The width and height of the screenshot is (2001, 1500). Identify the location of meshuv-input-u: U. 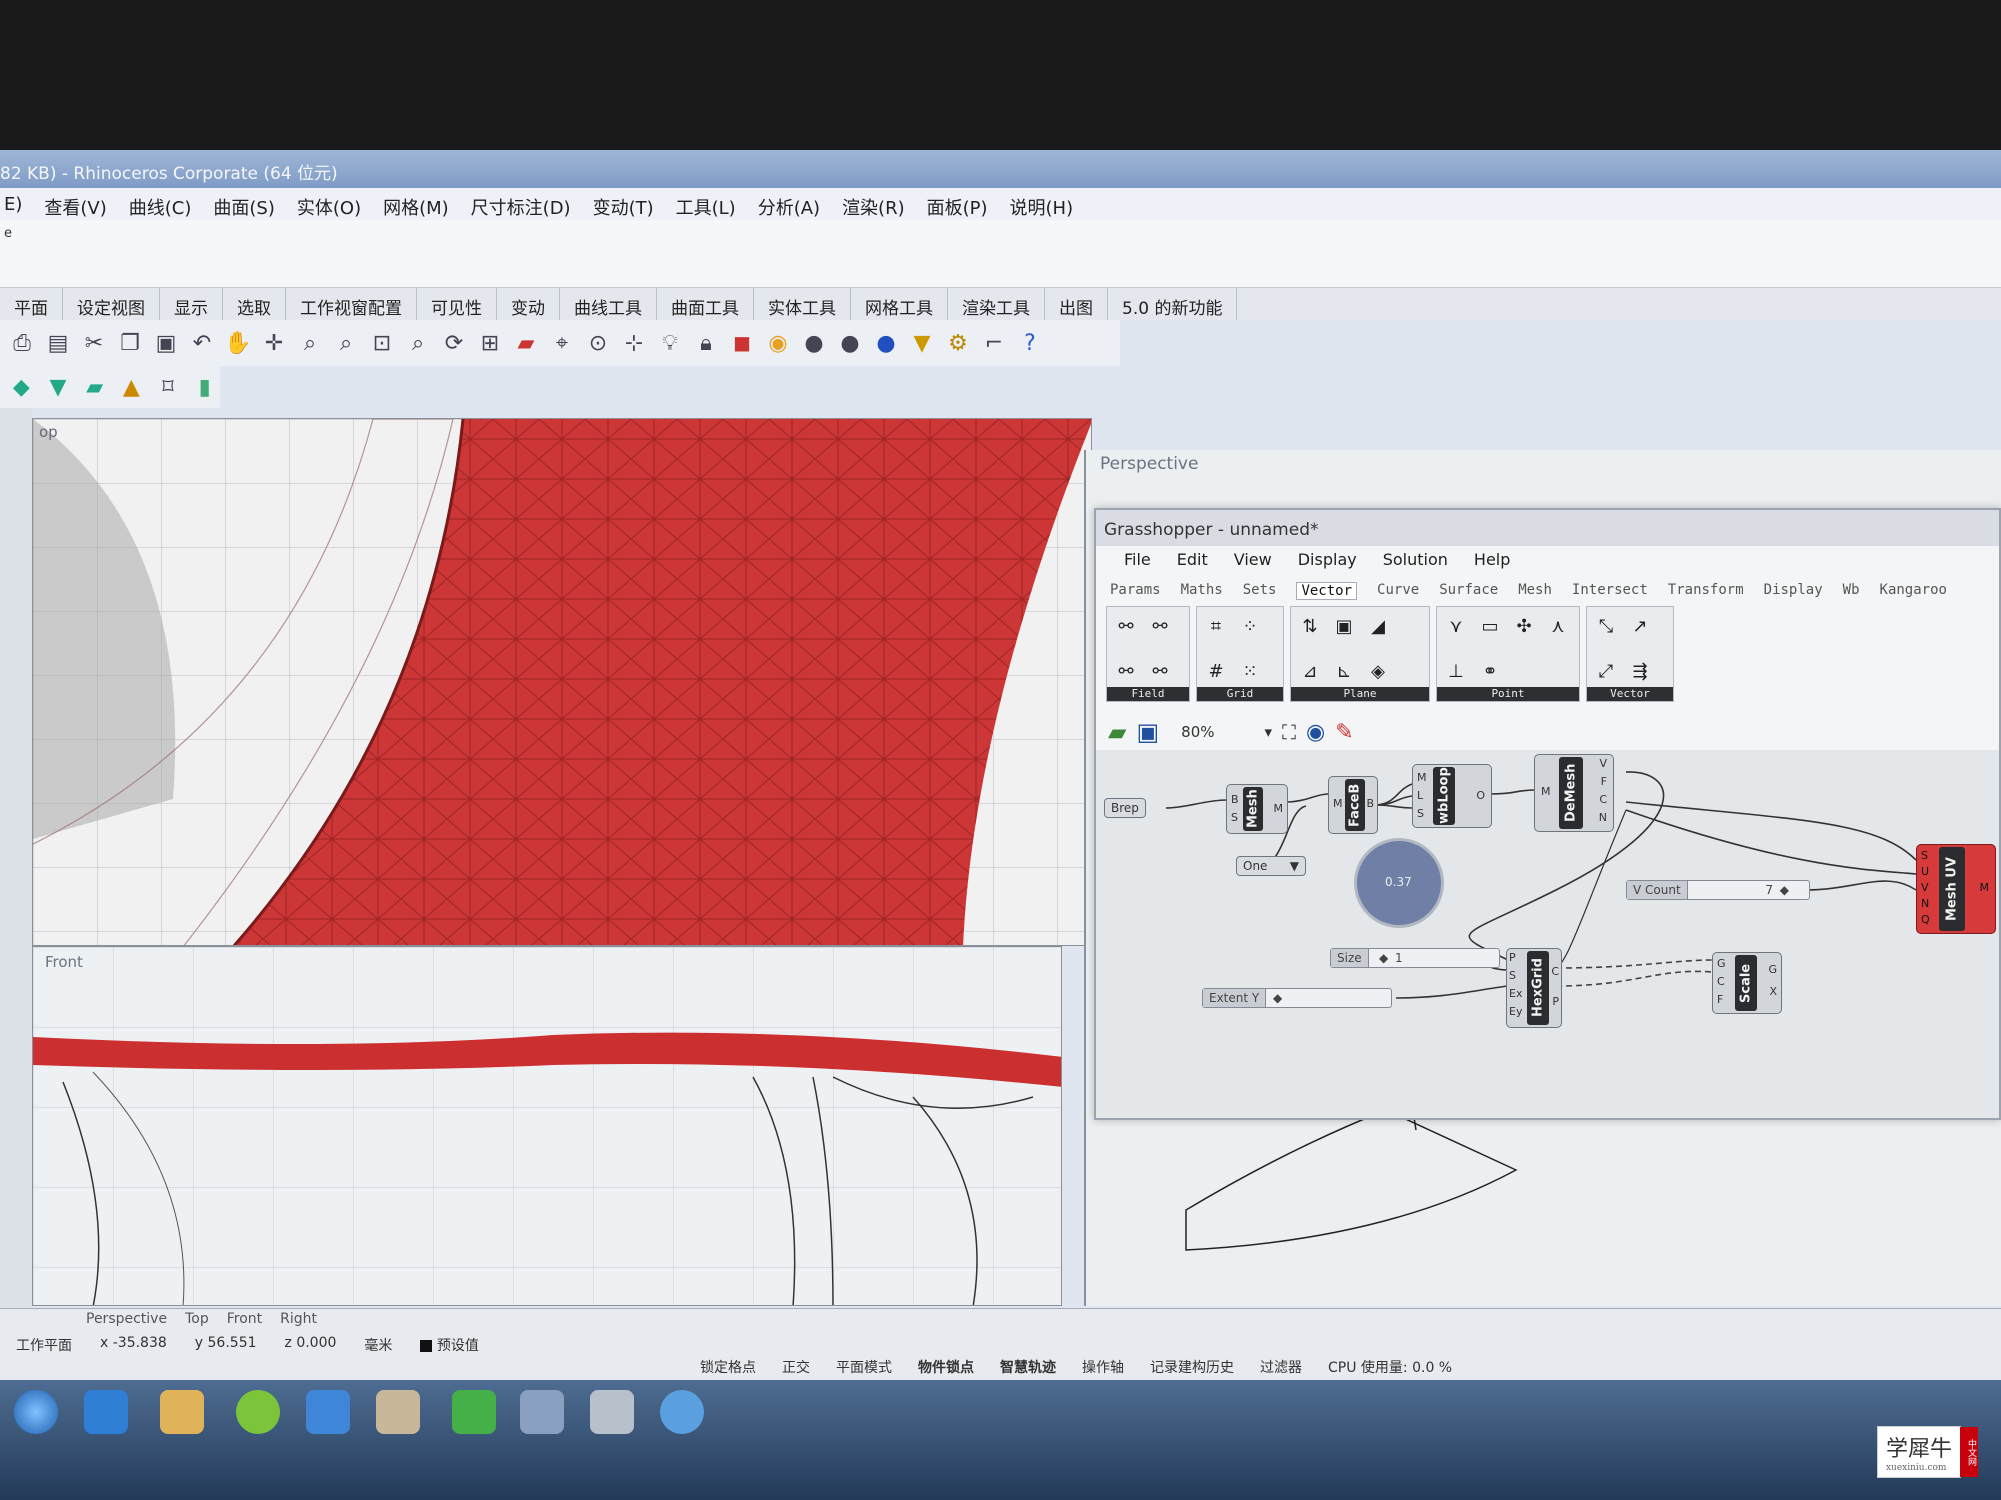
(1925, 871).